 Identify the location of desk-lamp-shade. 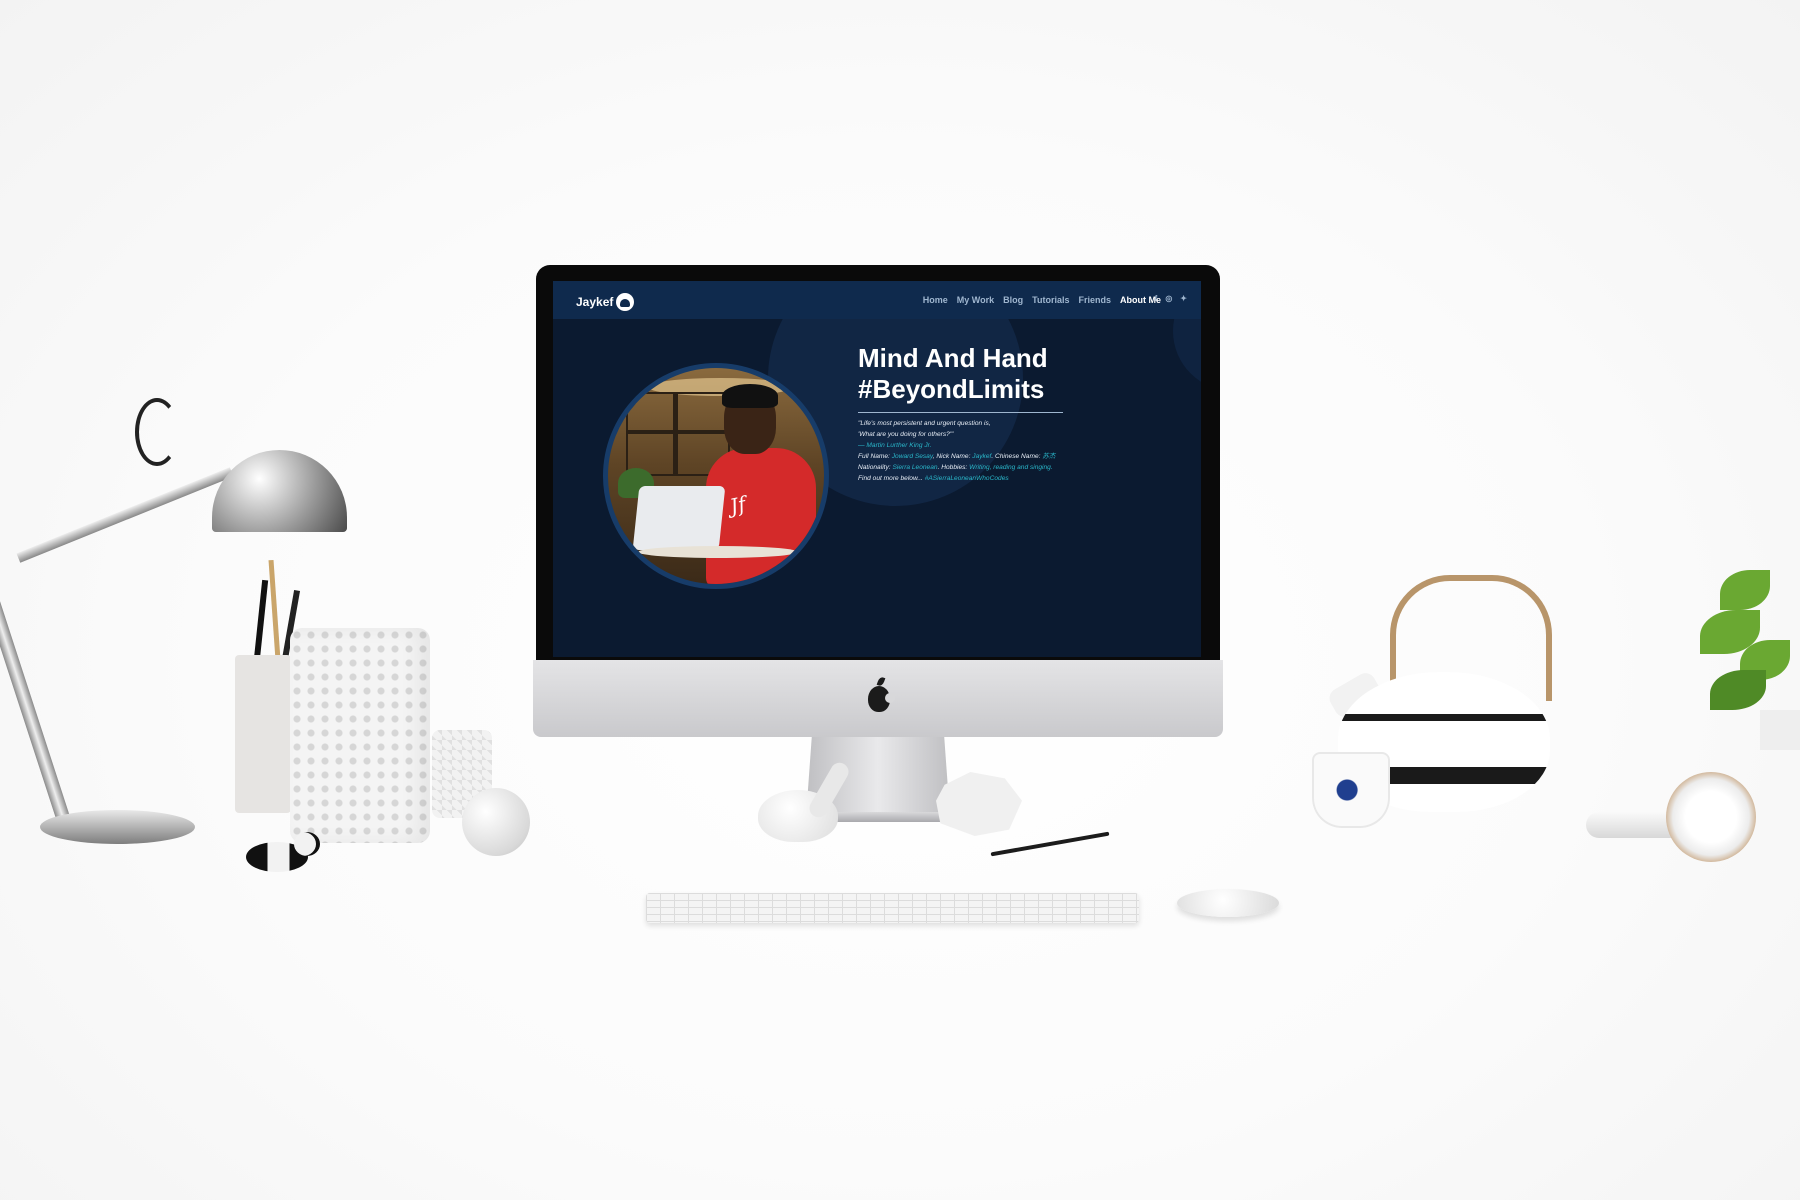
(279, 491).